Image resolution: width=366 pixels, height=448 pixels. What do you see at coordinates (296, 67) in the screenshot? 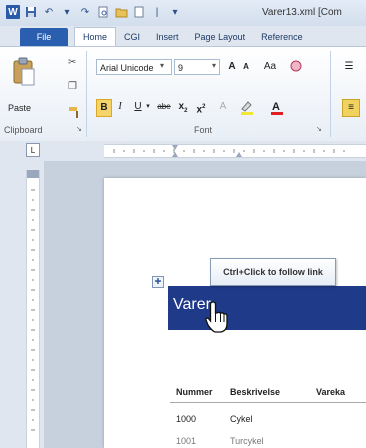
I see `clear-formatting-icon` at bounding box center [296, 67].